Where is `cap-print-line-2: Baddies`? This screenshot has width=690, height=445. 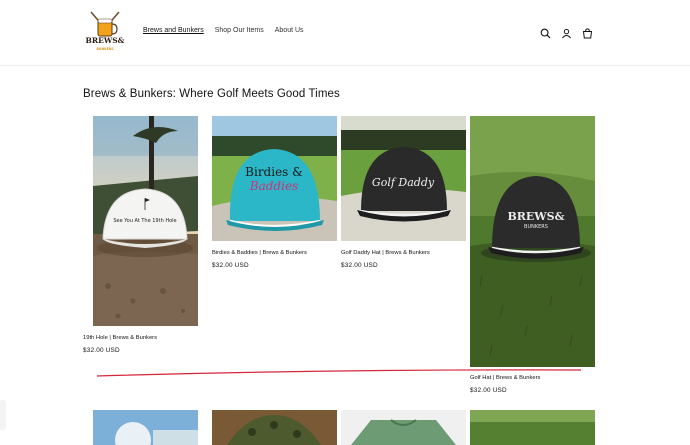 cap-print-line-2: Baddies is located at coordinates (273, 186).